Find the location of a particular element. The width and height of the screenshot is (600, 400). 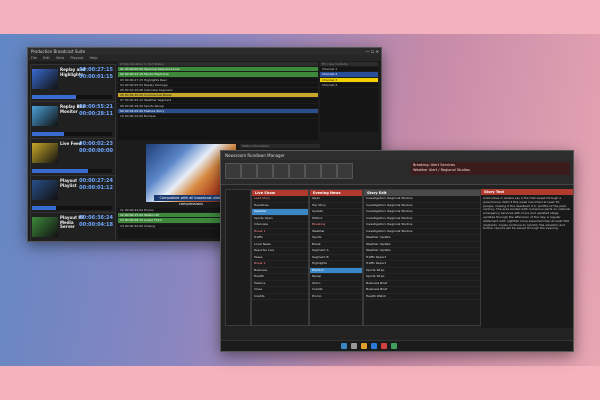

browser-icon is located at coordinates (374, 346).